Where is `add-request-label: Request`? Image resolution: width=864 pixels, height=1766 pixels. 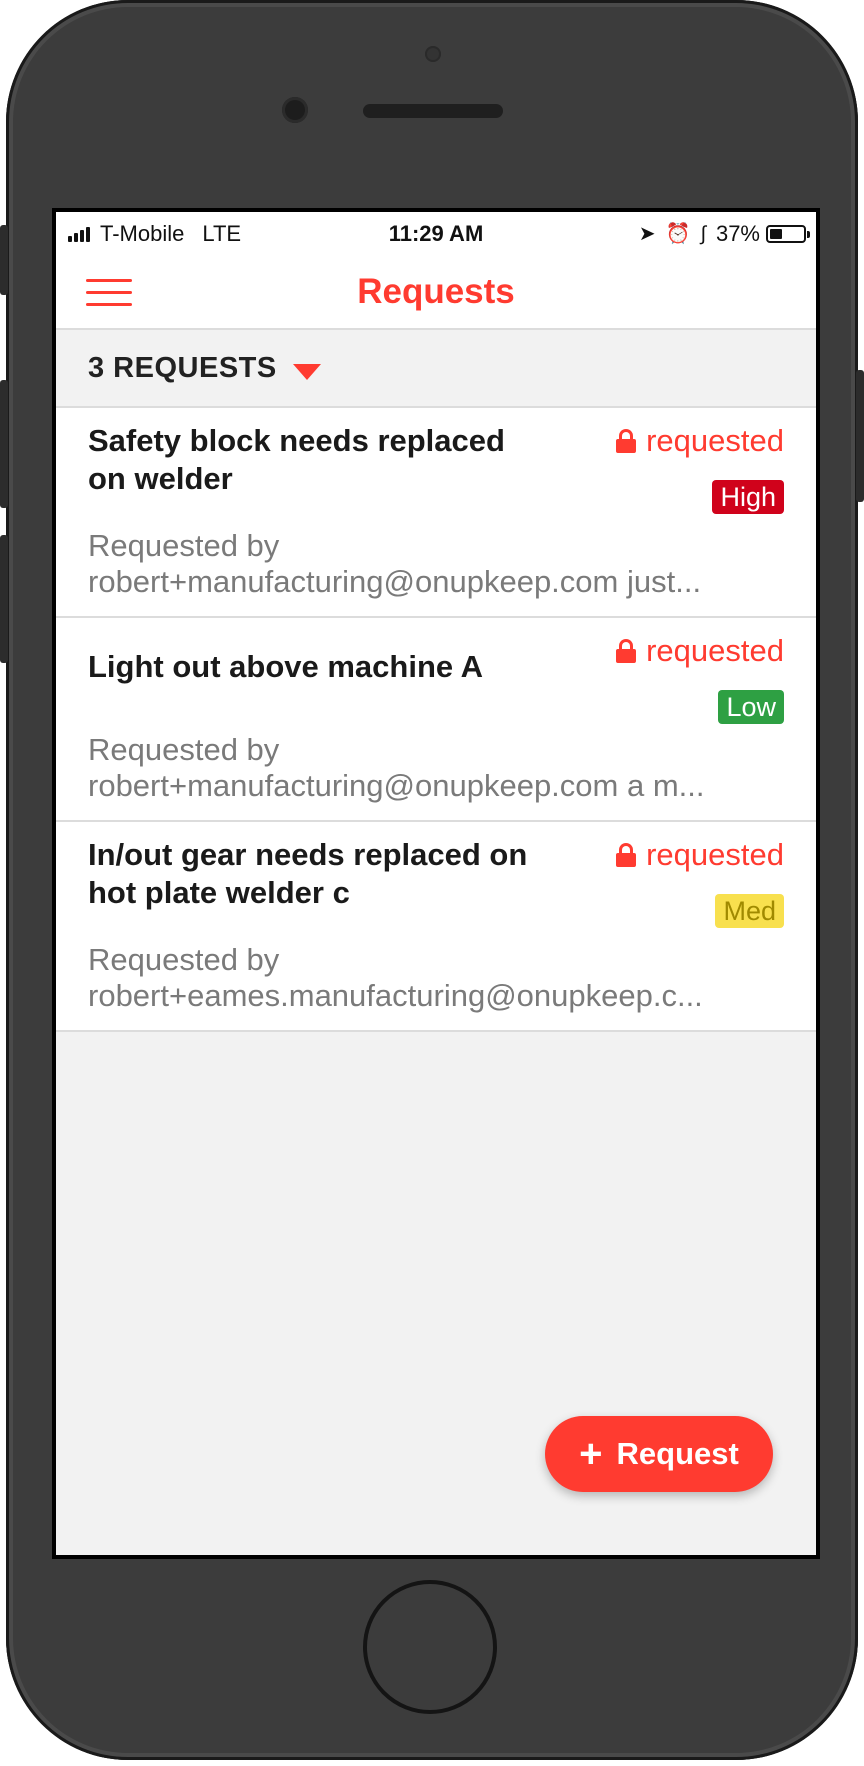 add-request-label: Request is located at coordinates (677, 1453).